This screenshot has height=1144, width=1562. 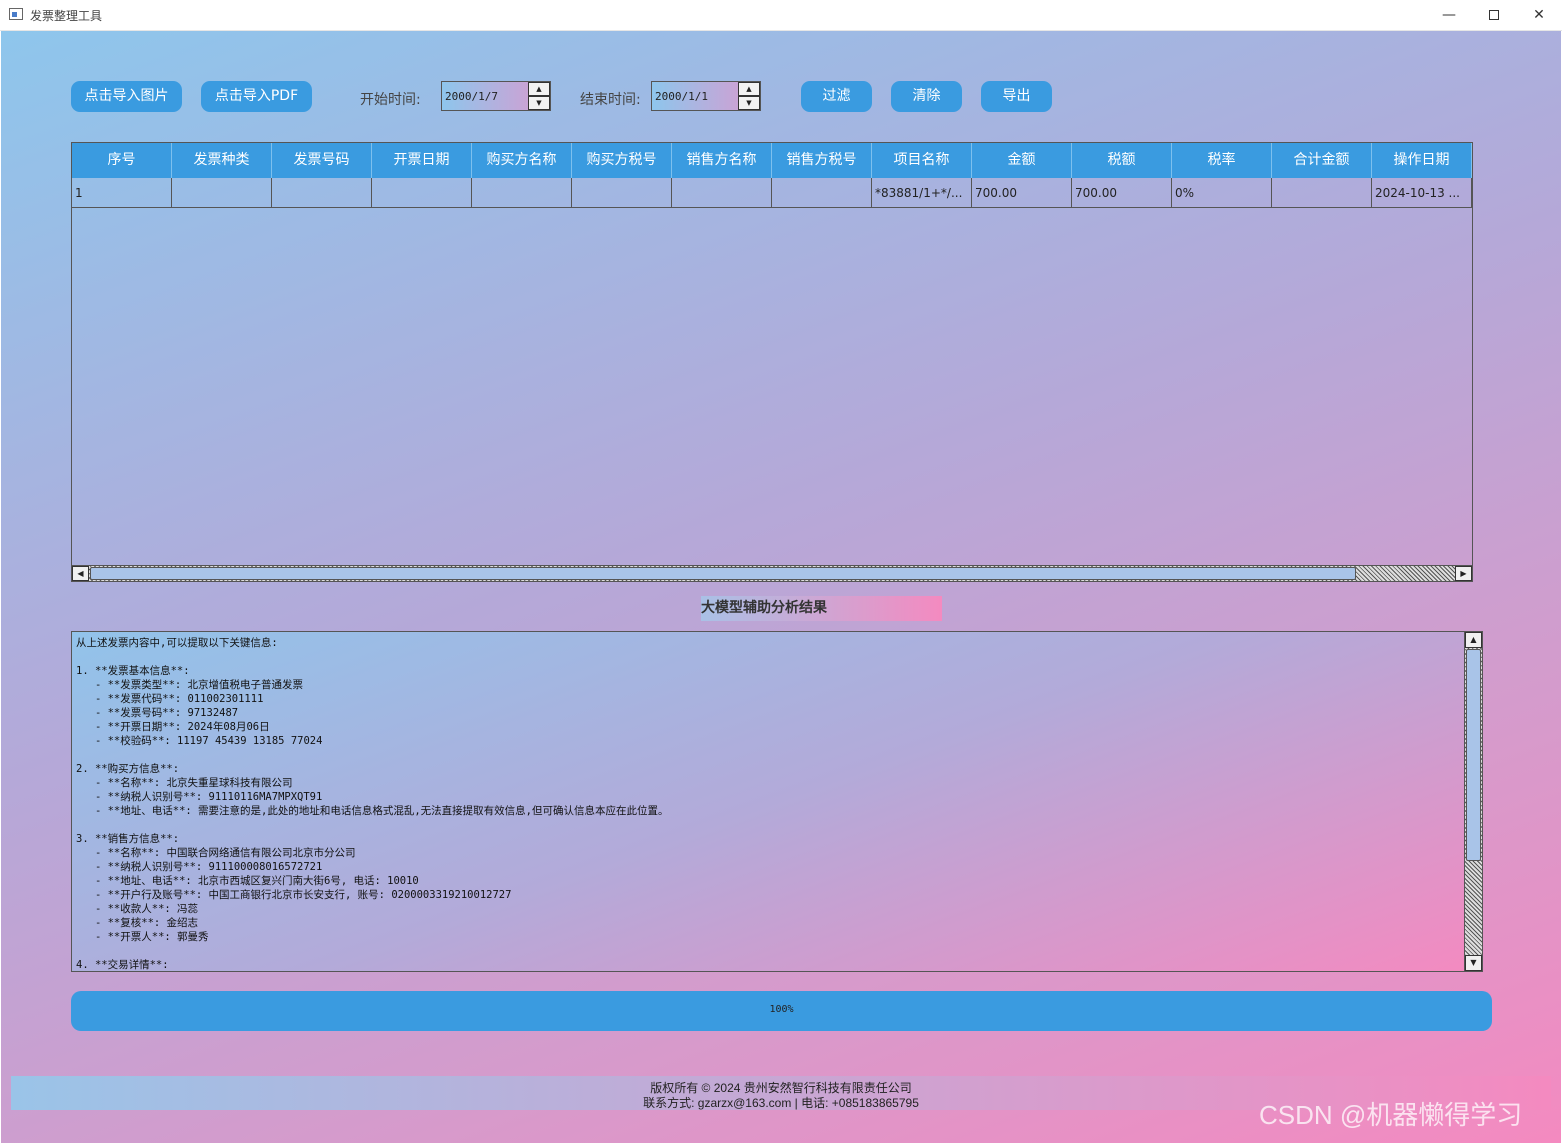 I want to click on column-header: 发票号码, so click(x=322, y=160).